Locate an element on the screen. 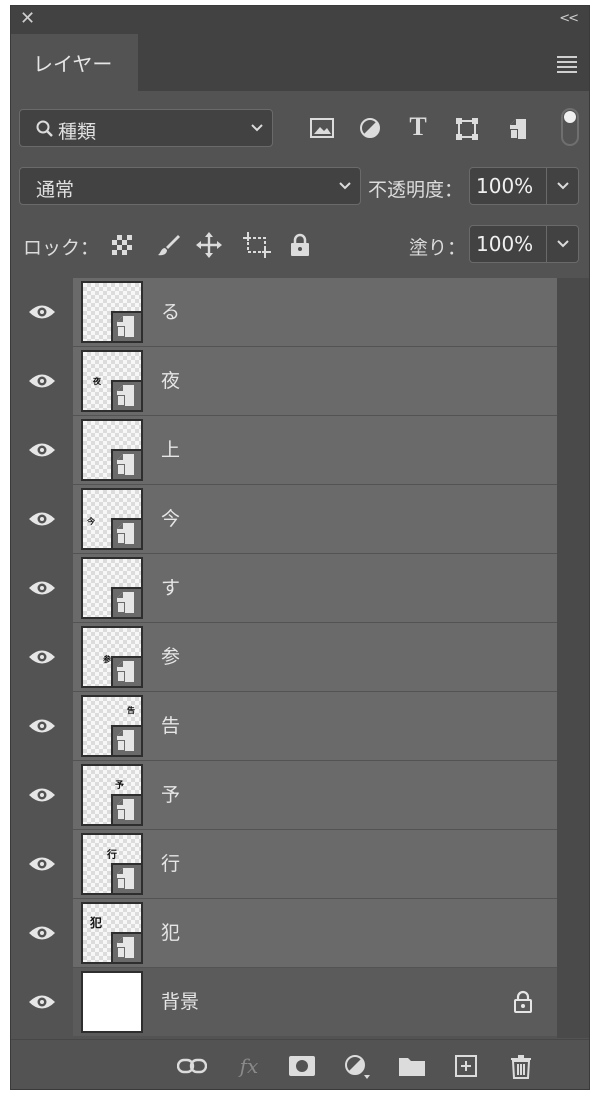 The height and width of the screenshot is (1119, 600). lock-icon is located at coordinates (523, 1001).